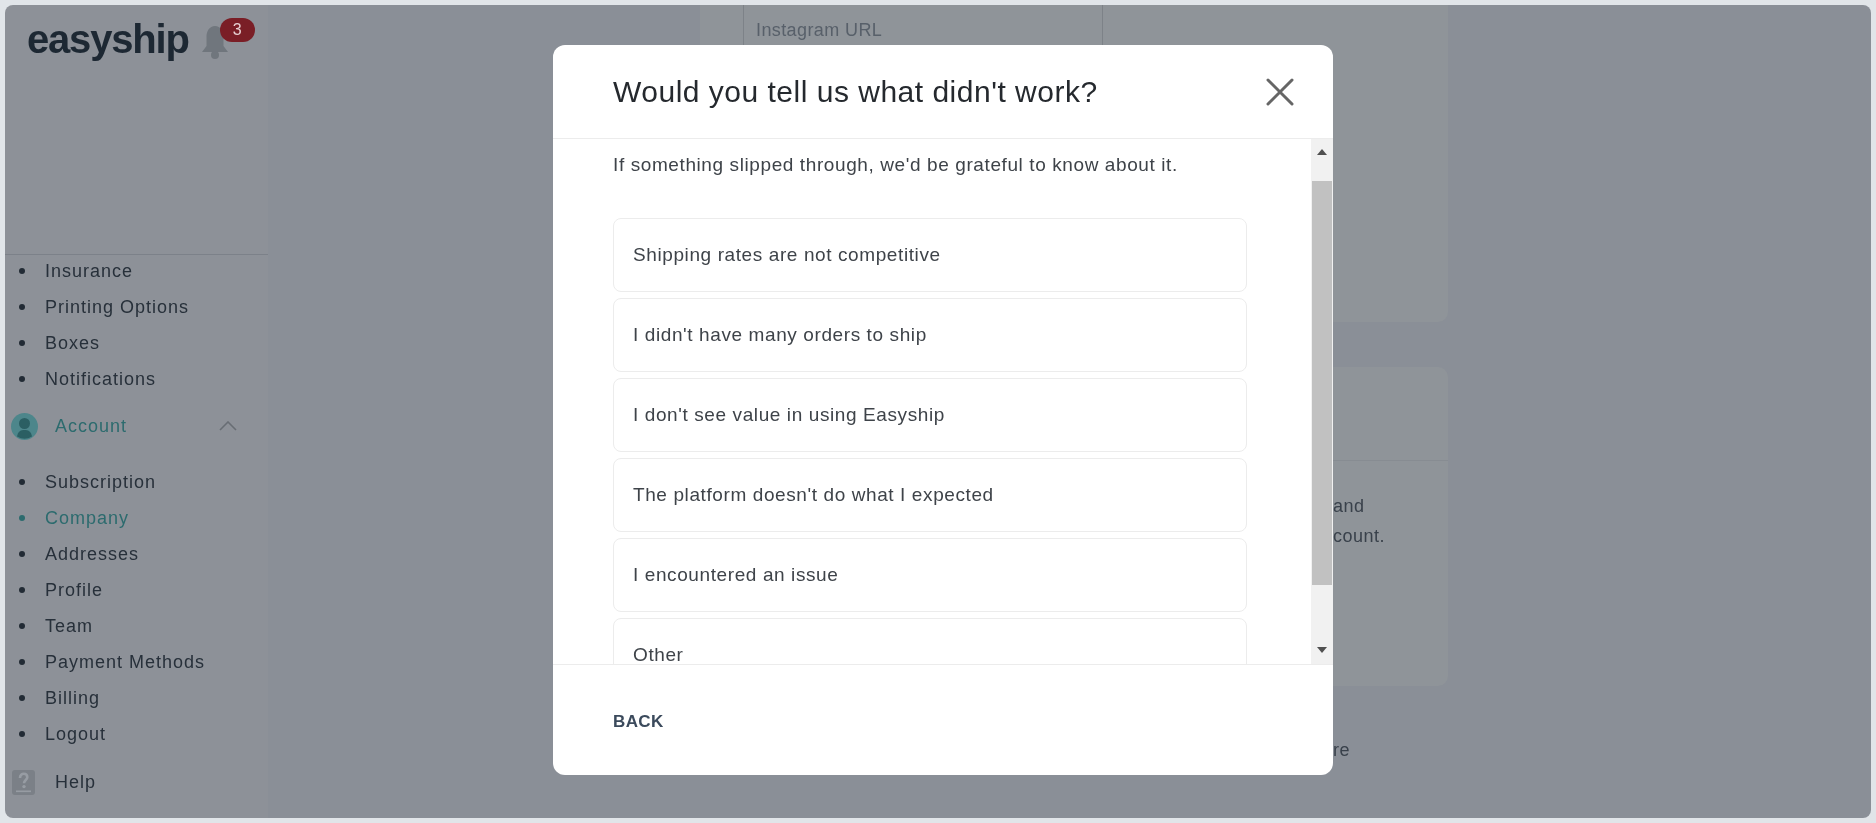 Image resolution: width=1876 pixels, height=823 pixels. Describe the element at coordinates (89, 271) in the screenshot. I see `sidebar-link: Insurance` at that location.